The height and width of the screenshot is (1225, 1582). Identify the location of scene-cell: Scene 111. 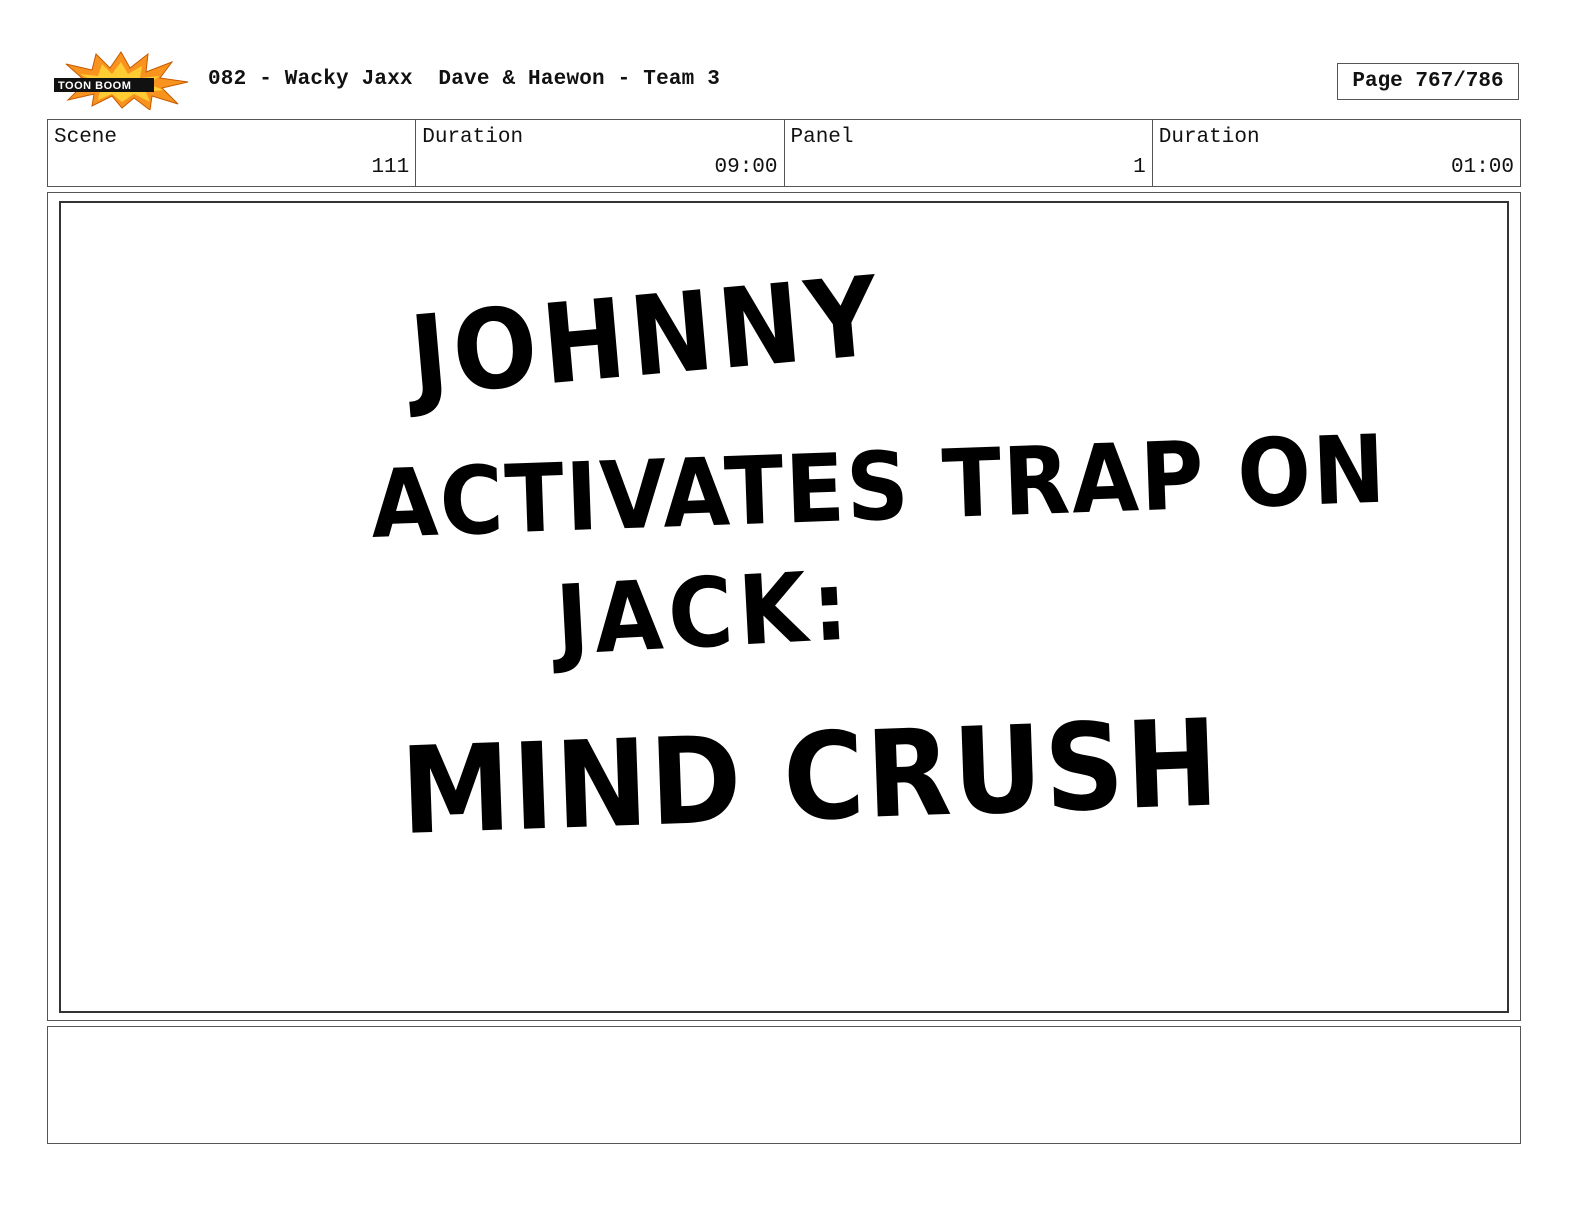
(232, 153).